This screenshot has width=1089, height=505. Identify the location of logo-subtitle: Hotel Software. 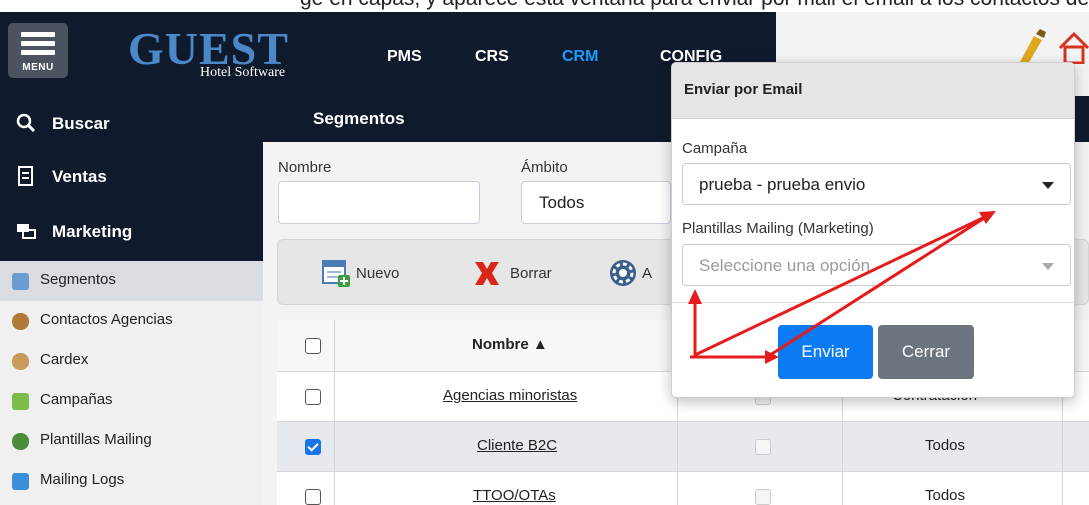
(243, 72).